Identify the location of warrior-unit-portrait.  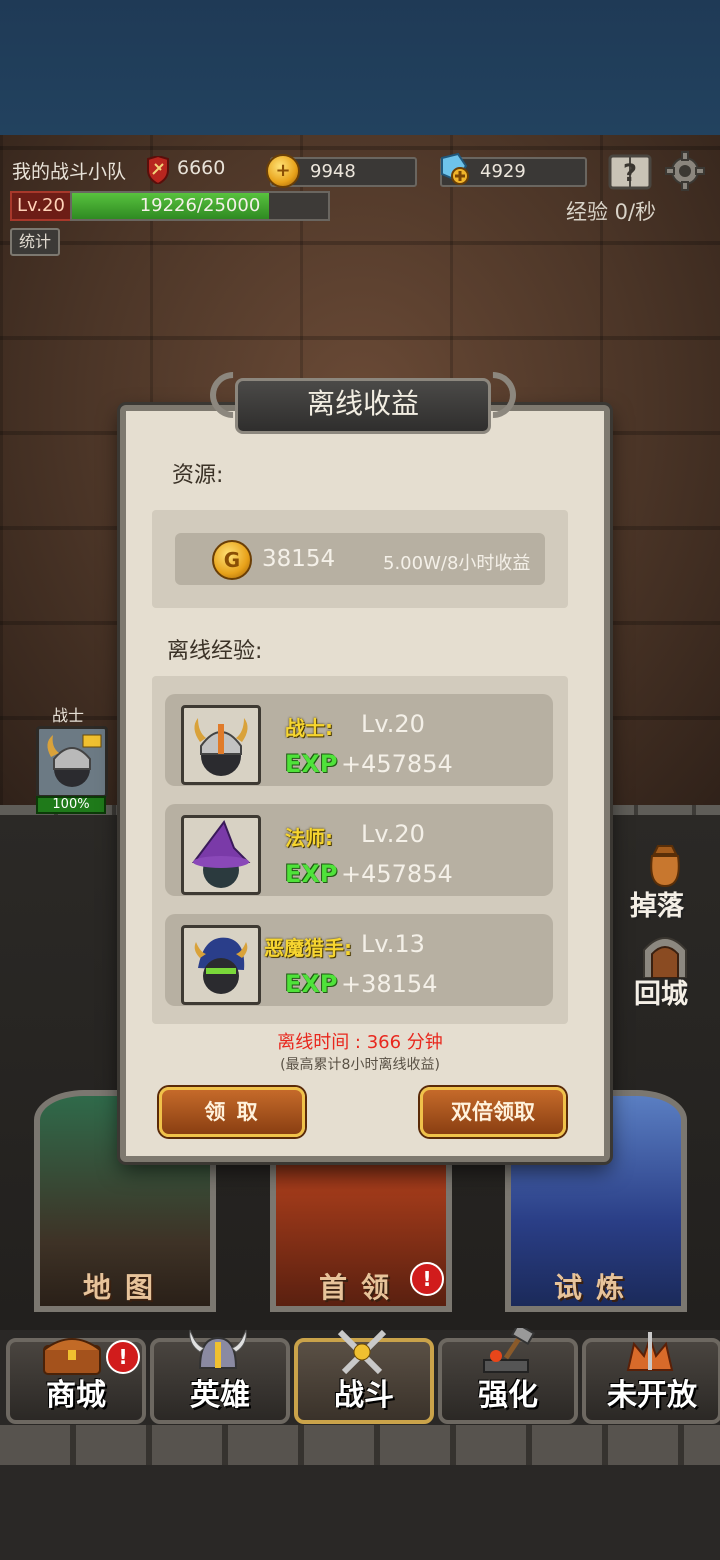
(72, 762).